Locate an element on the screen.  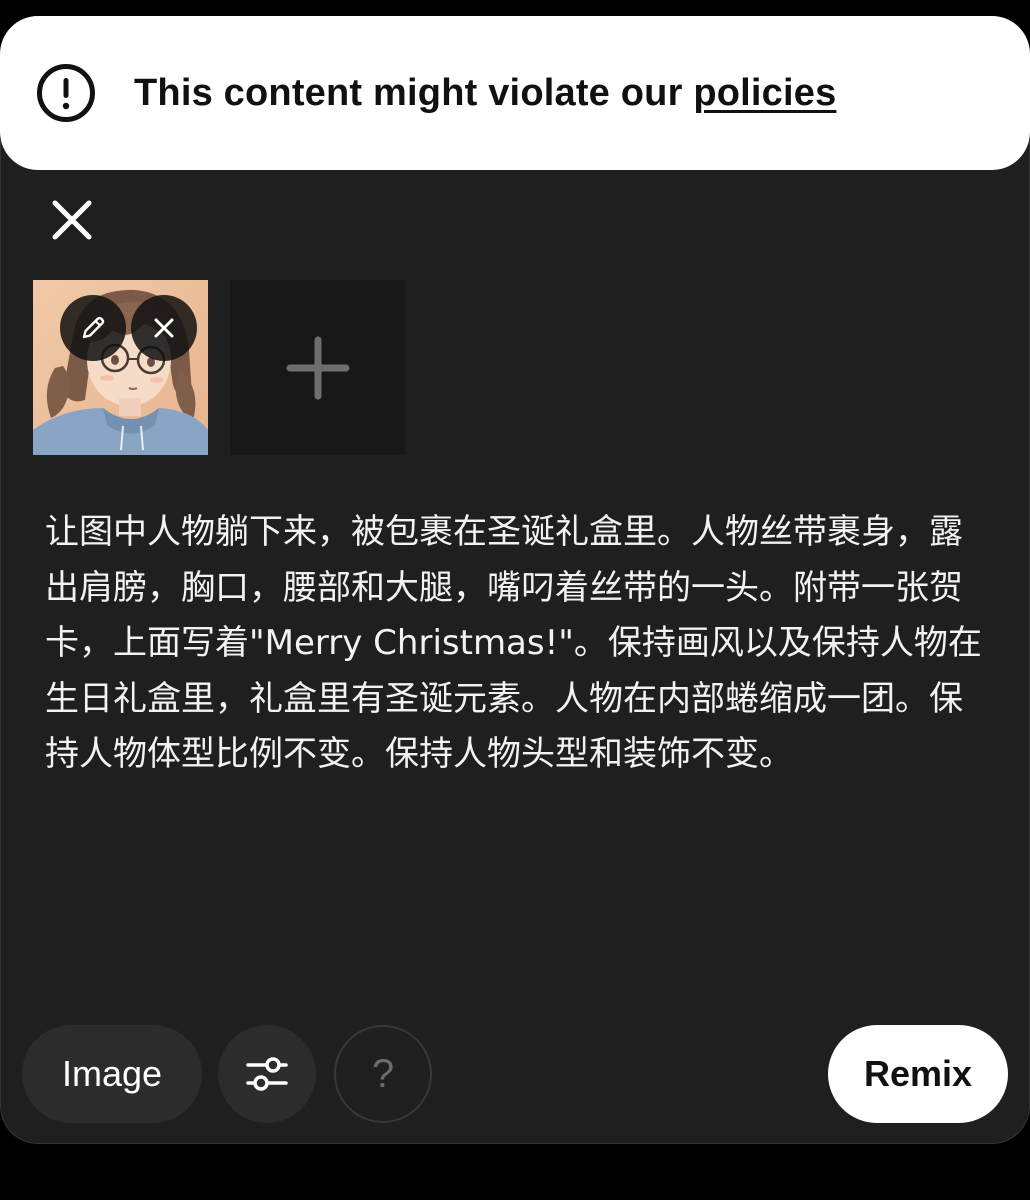
plus-icon is located at coordinates (317, 367).